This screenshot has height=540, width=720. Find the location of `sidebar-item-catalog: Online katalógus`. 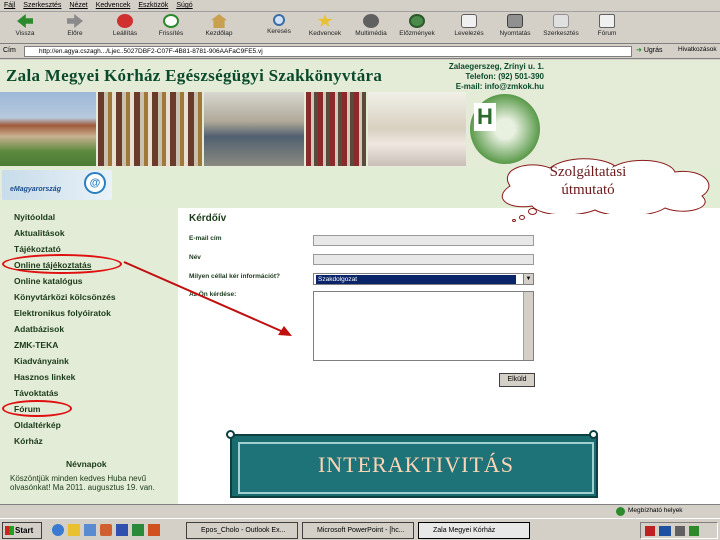

sidebar-item-catalog: Online katalógus is located at coordinates (48, 281).